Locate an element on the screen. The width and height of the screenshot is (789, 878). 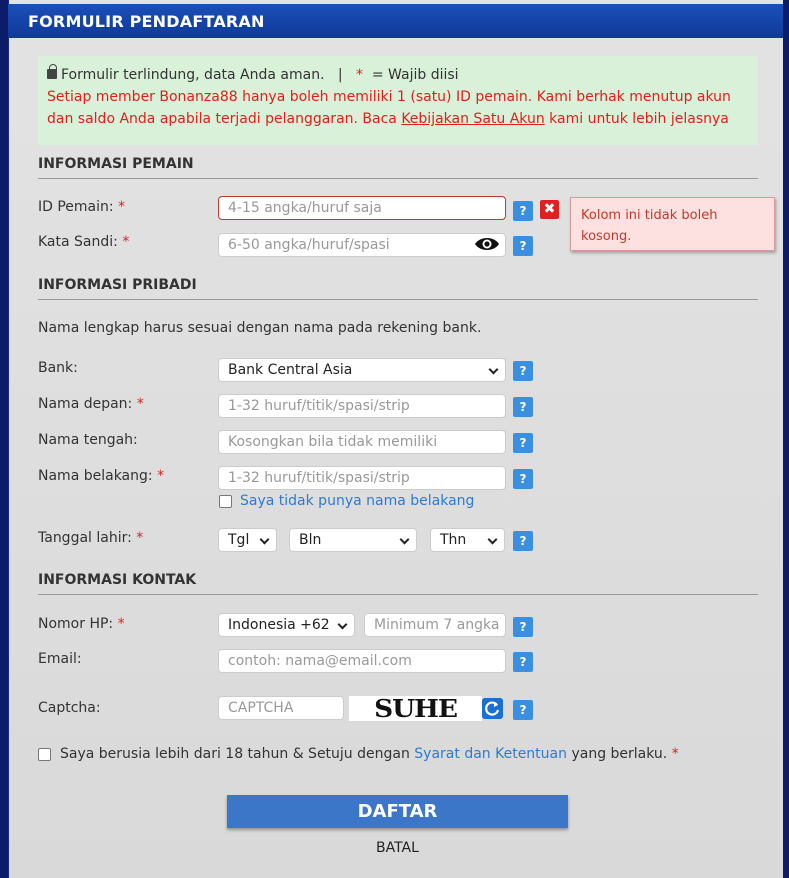
birthdate-label-text: Tanggal lahir: is located at coordinates (85, 538).